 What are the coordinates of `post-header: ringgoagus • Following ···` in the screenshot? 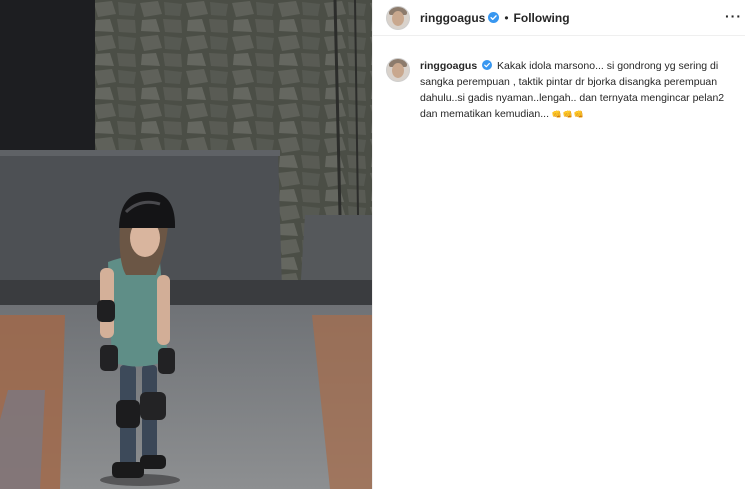 It's located at (559, 18).